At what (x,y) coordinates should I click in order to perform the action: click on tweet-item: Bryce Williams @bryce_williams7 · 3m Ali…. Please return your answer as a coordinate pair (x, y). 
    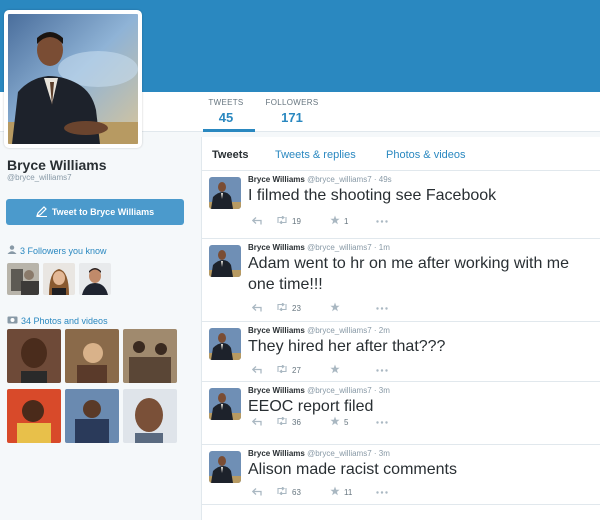
    Looking at the image, I should click on (400, 475).